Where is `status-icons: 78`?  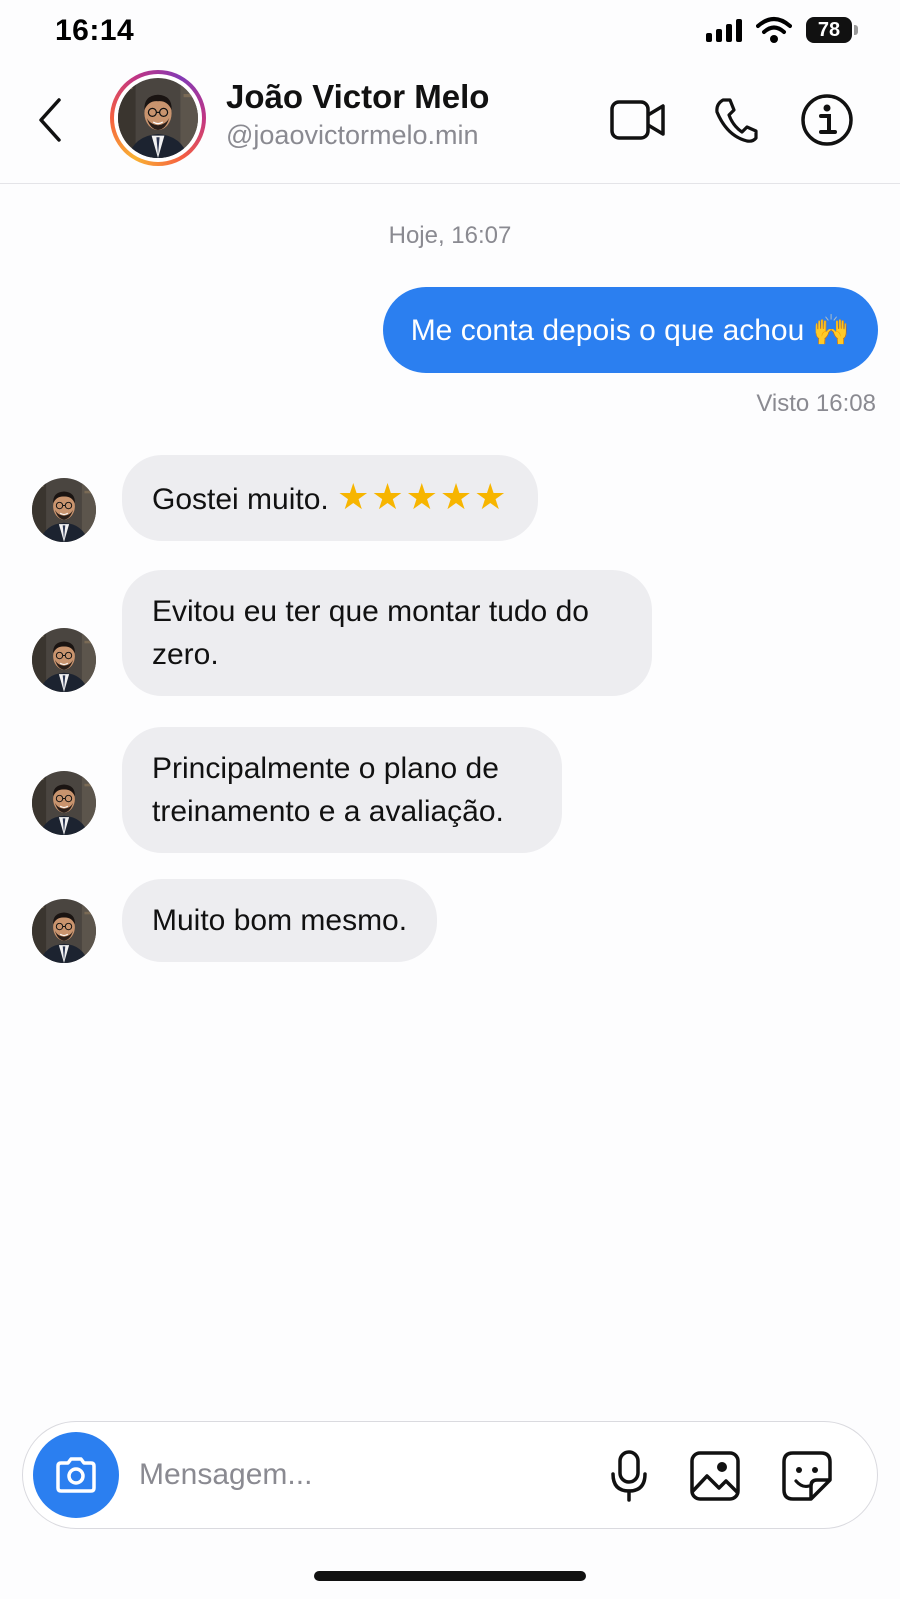
status-icons: 78 is located at coordinates (782, 30).